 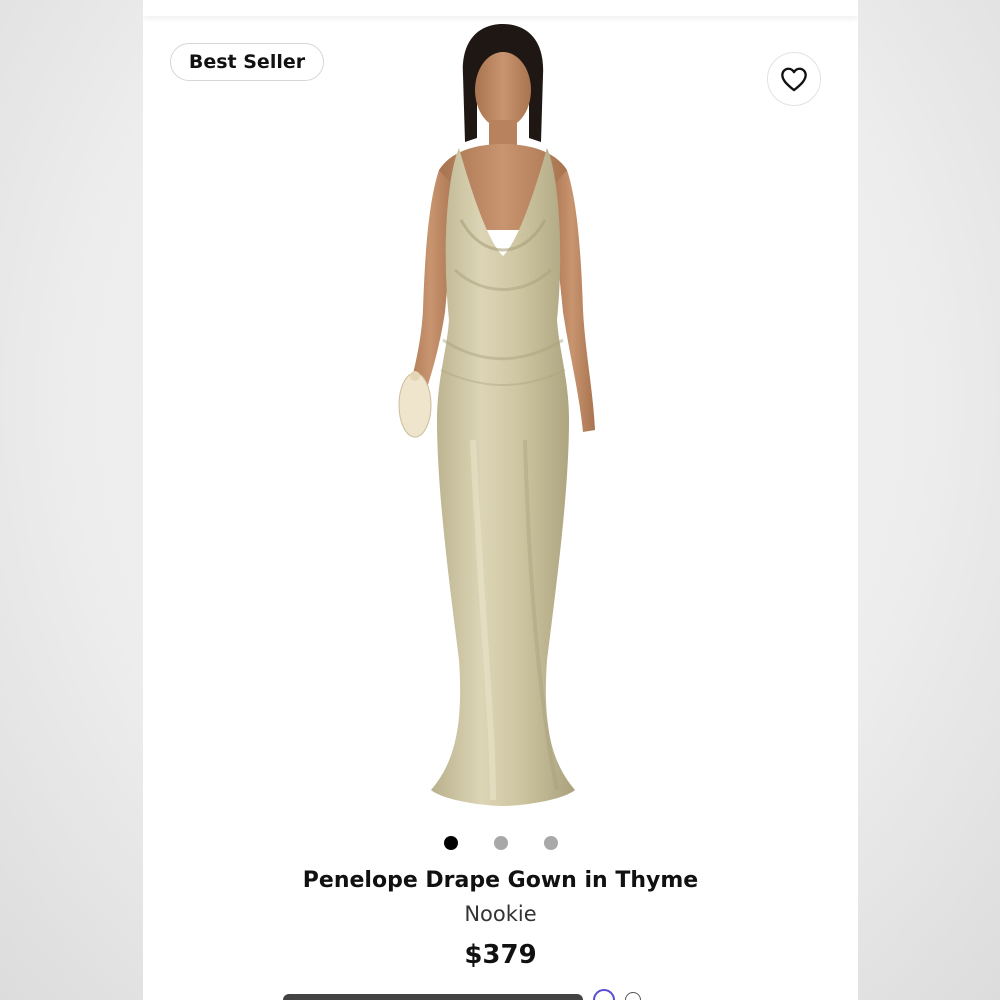 I want to click on payment-info-text, so click(x=433, y=997).